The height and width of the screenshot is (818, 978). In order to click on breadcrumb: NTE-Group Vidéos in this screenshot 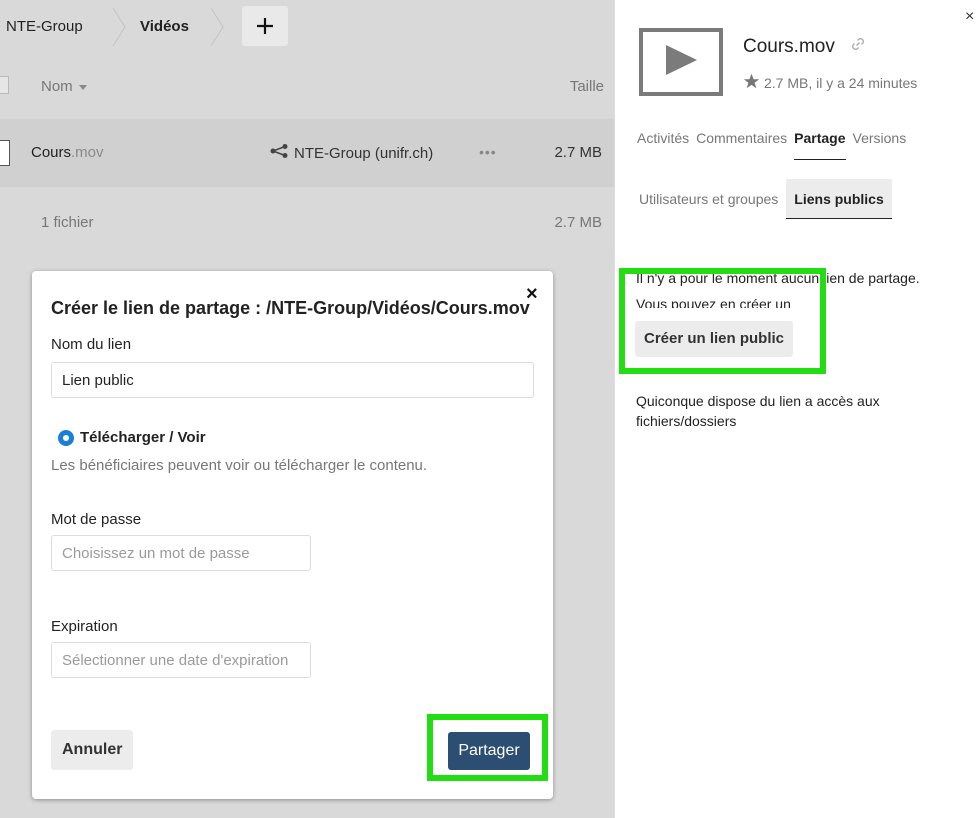, I will do `click(307, 27)`.